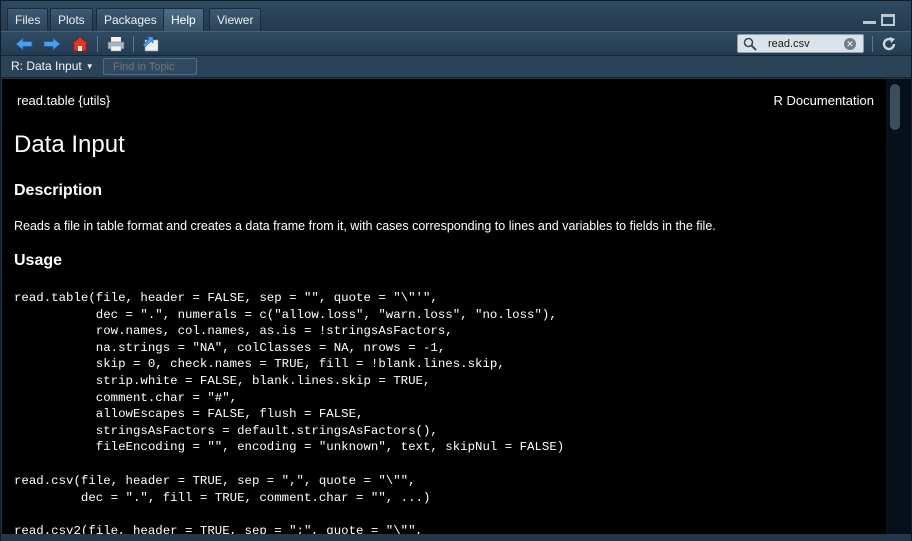 This screenshot has height=541, width=912. Describe the element at coordinates (456, 16) in the screenshot. I see `tab-bar: Files Plots Packages Help Viewer` at that location.